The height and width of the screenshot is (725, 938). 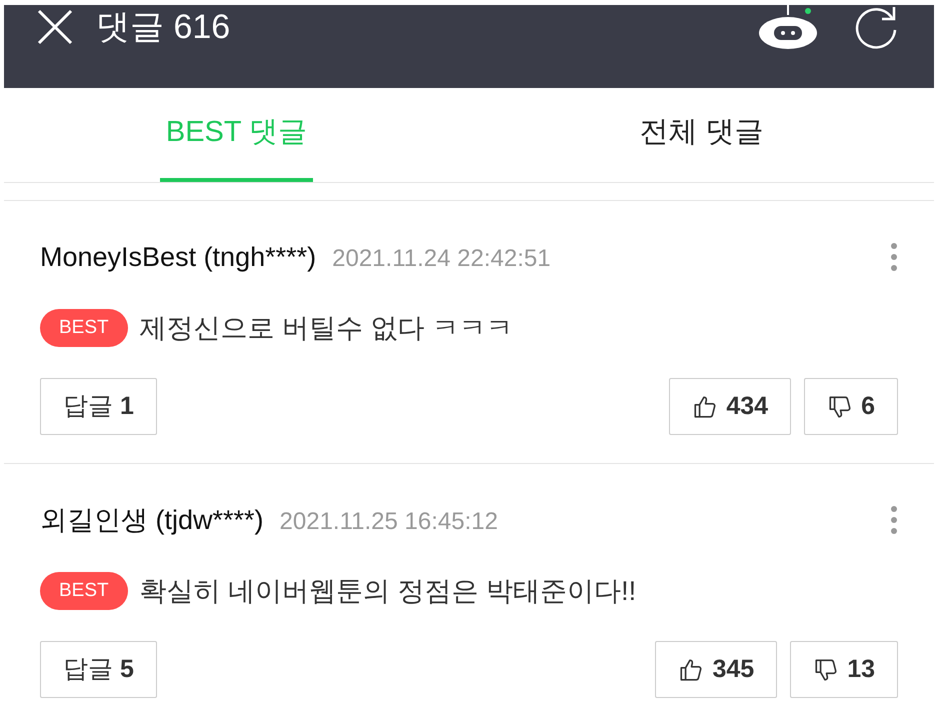 What do you see at coordinates (98, 406) in the screenshot?
I see `reply-button: 답글 1` at bounding box center [98, 406].